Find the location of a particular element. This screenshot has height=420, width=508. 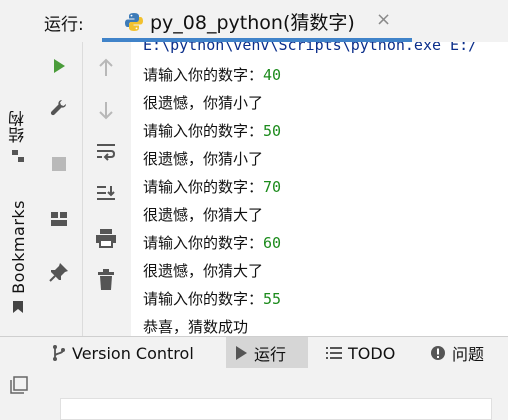

scroll-to-end-button is located at coordinates (106, 194).